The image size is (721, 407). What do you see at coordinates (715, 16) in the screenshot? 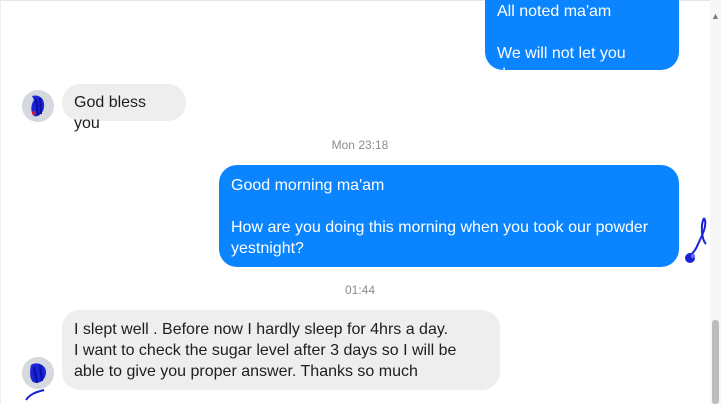
I see `chevron-up-icon: ▲` at bounding box center [715, 16].